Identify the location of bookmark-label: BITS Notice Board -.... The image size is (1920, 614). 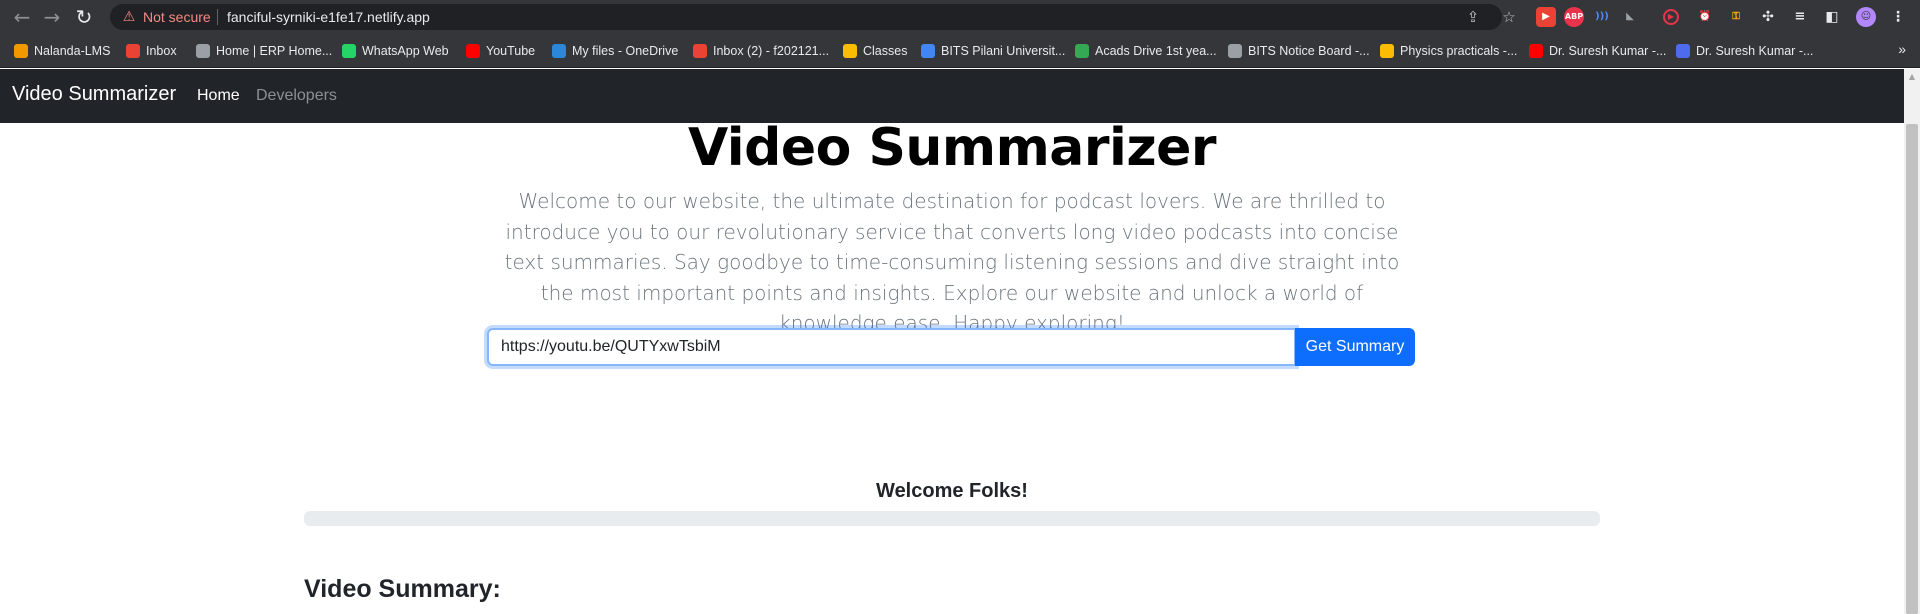
(1309, 51).